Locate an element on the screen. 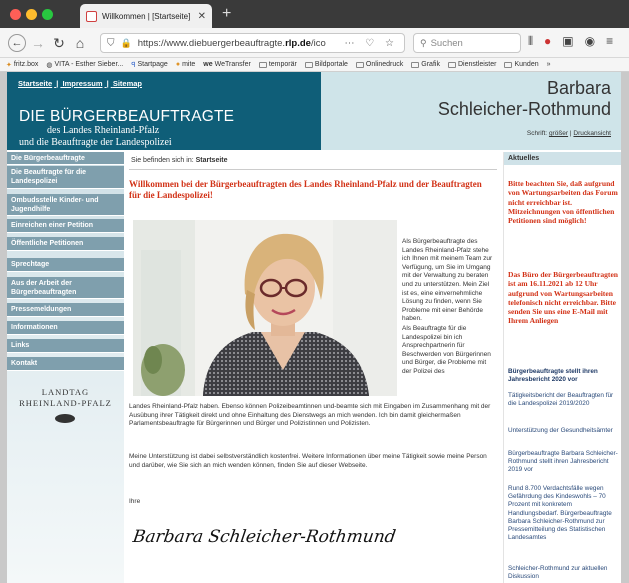 The image size is (629, 583). sidebar-item-petition-einreichen: Einreichen einer Petition is located at coordinates (65, 226).